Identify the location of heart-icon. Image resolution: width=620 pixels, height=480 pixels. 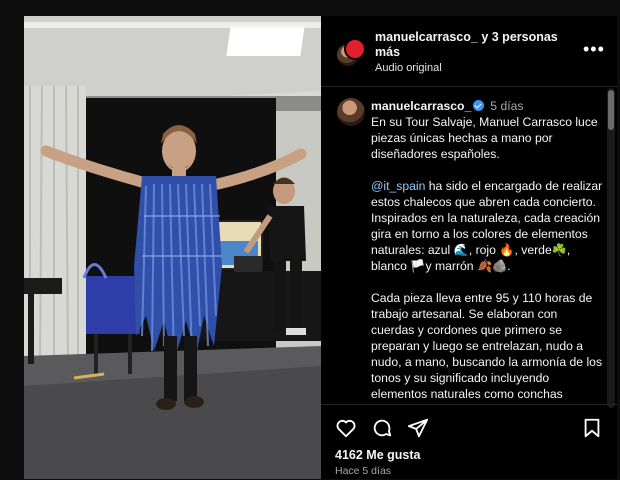
(346, 428).